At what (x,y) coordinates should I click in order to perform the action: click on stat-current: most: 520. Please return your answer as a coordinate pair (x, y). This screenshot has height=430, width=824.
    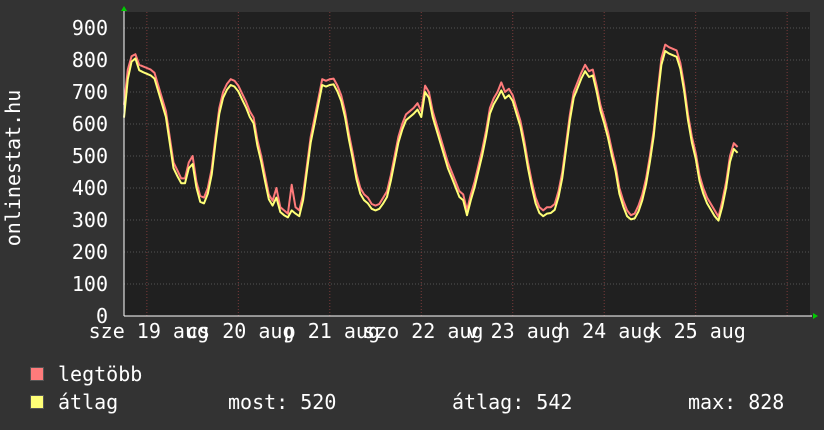
    Looking at the image, I should click on (282, 402).